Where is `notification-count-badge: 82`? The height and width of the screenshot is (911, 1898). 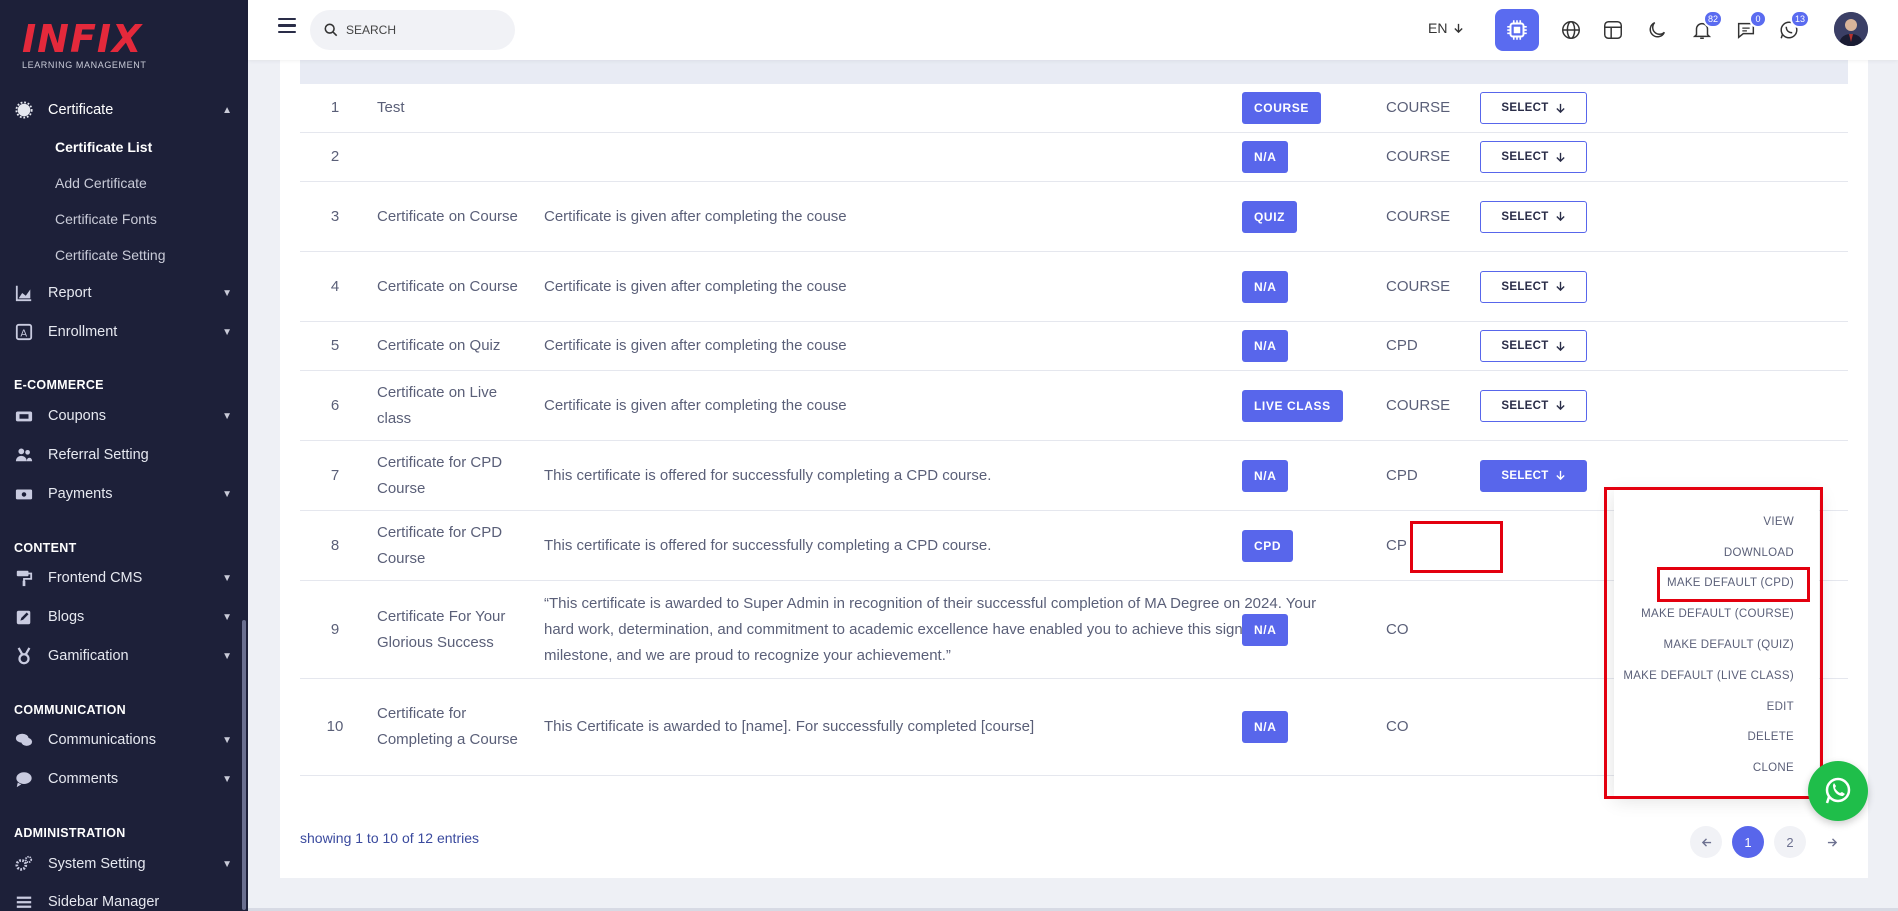
notification-count-badge: 82 is located at coordinates (1712, 19).